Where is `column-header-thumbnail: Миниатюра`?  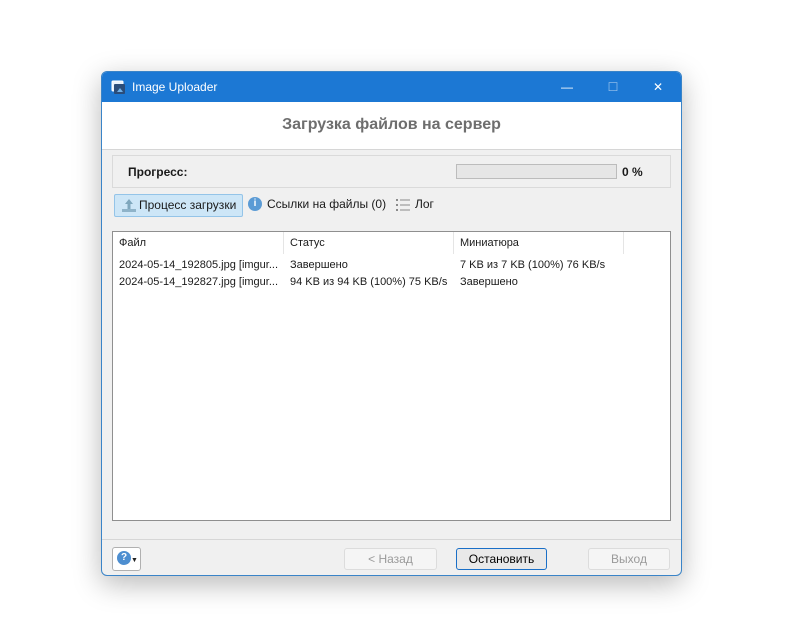 column-header-thumbnail: Миниатюра is located at coordinates (539, 243).